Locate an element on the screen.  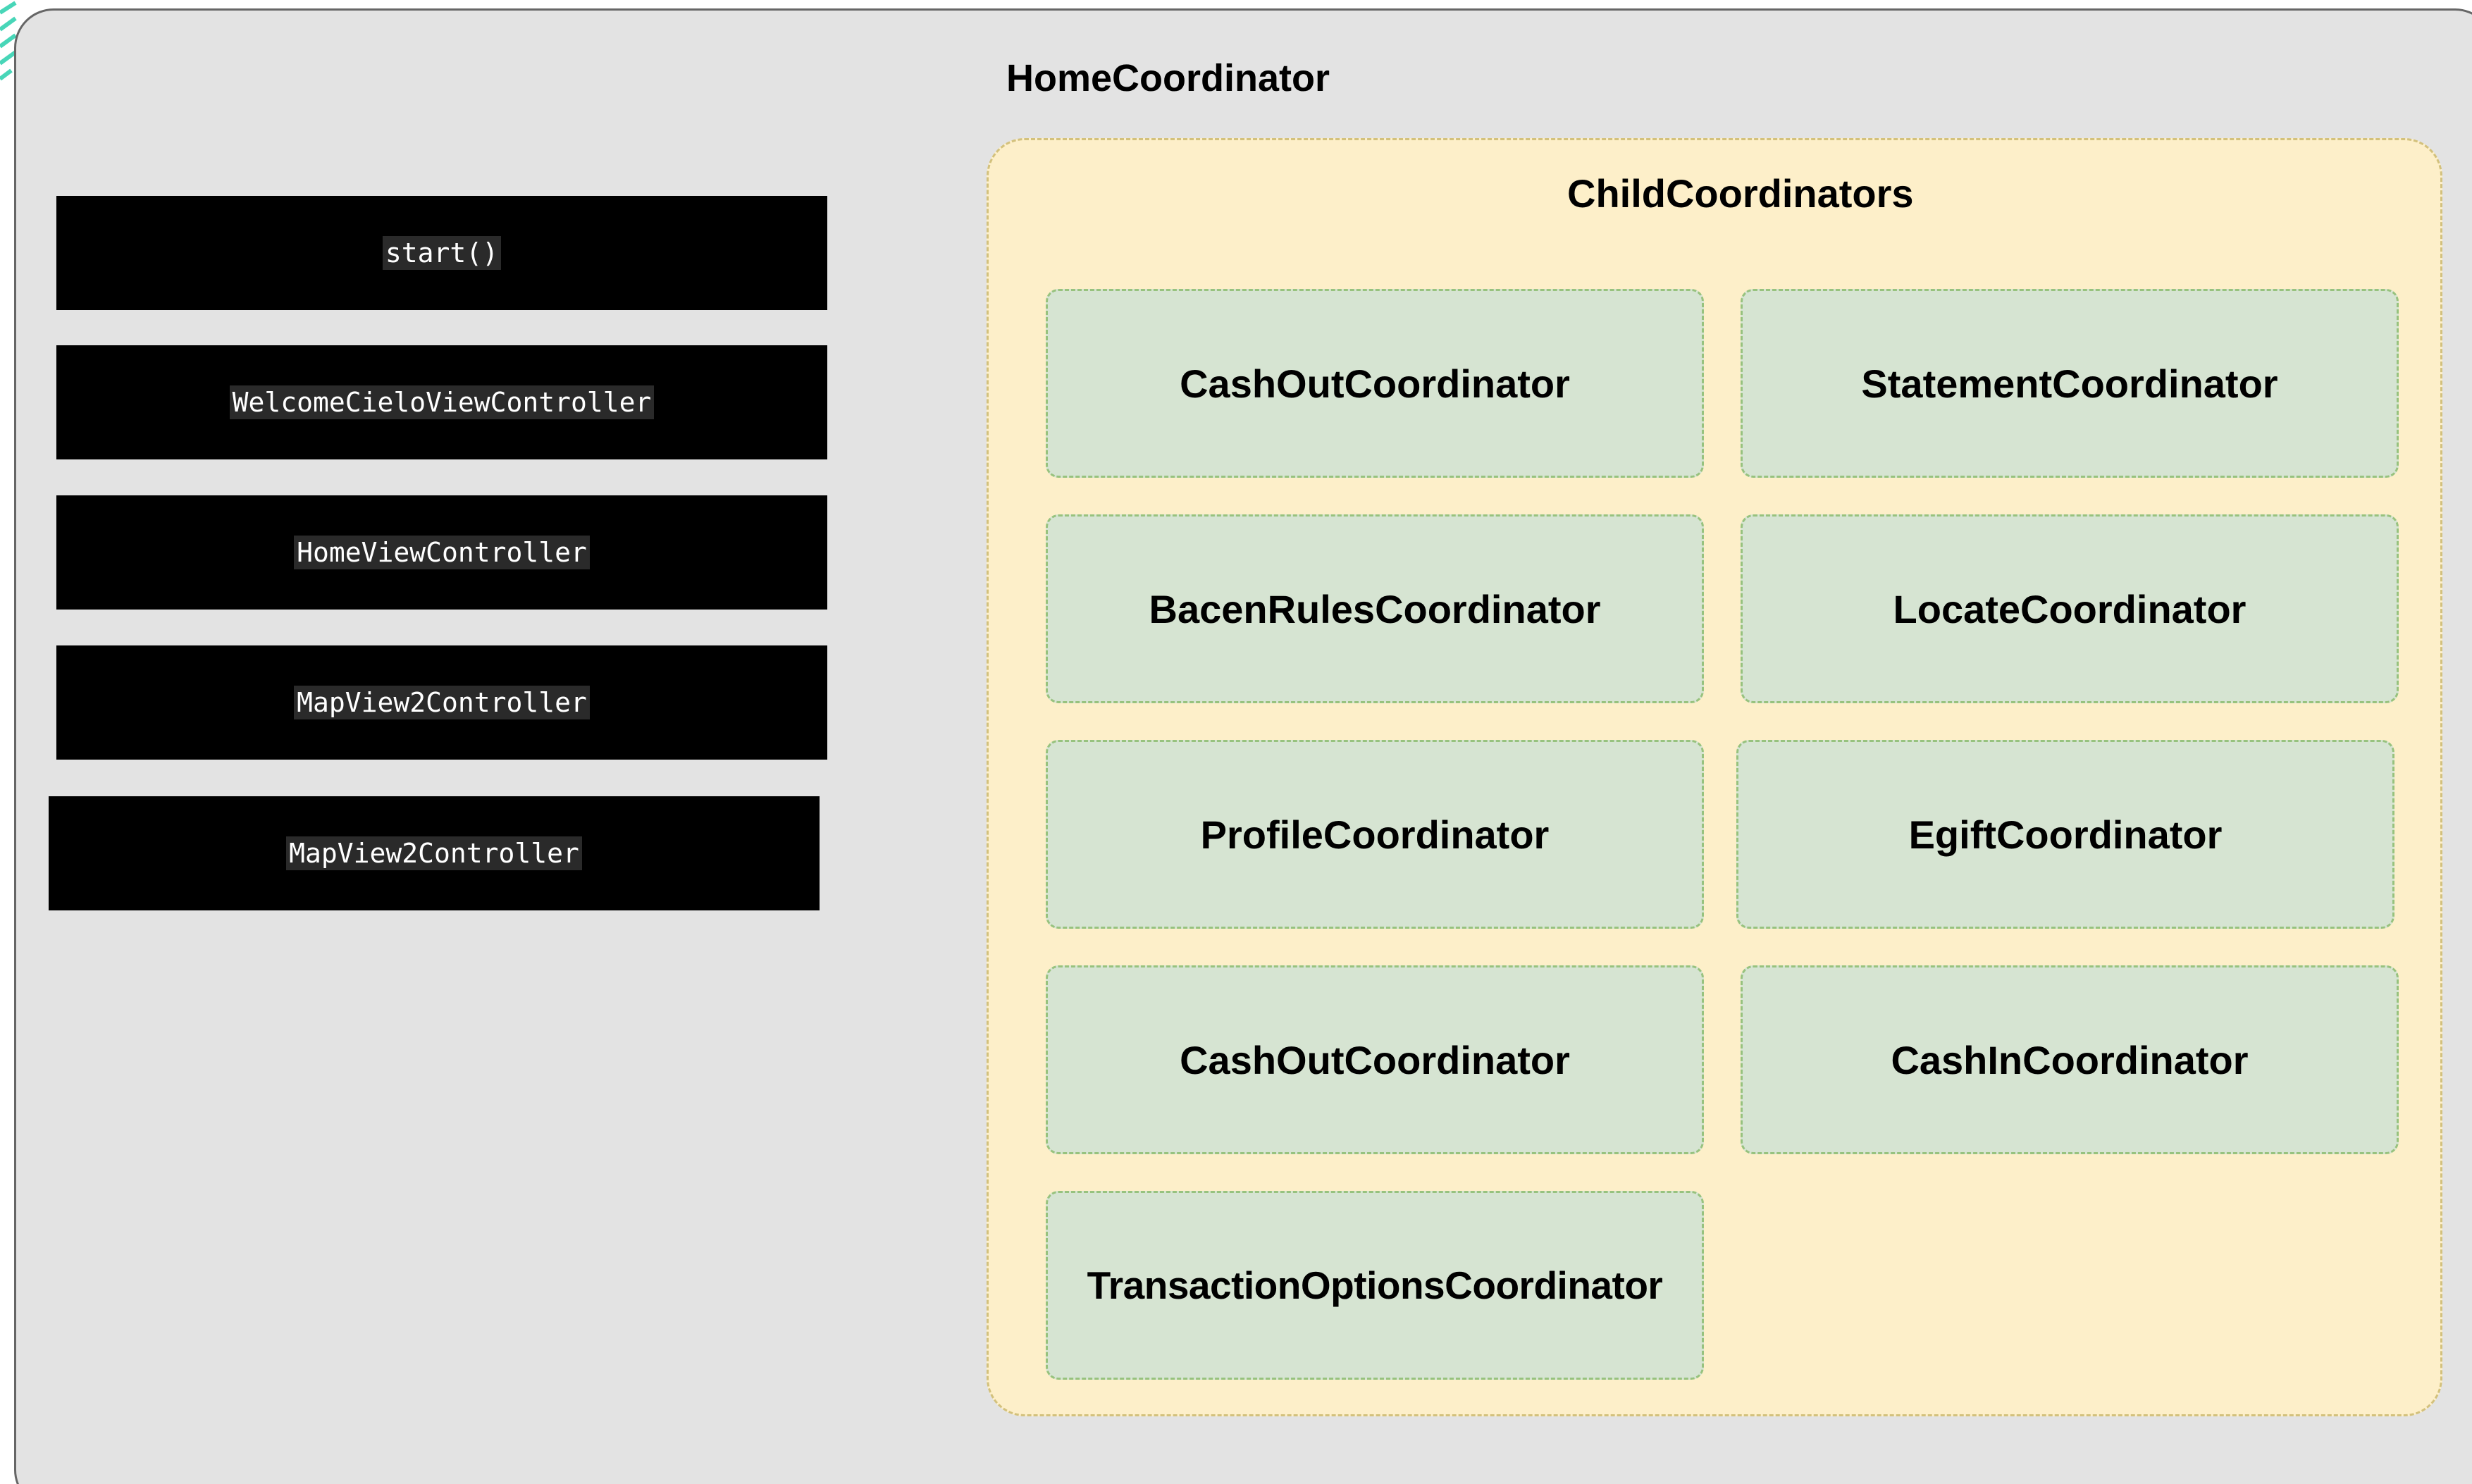
coordinator-label: ProfileCoordinator is located at coordinates (1375, 834).